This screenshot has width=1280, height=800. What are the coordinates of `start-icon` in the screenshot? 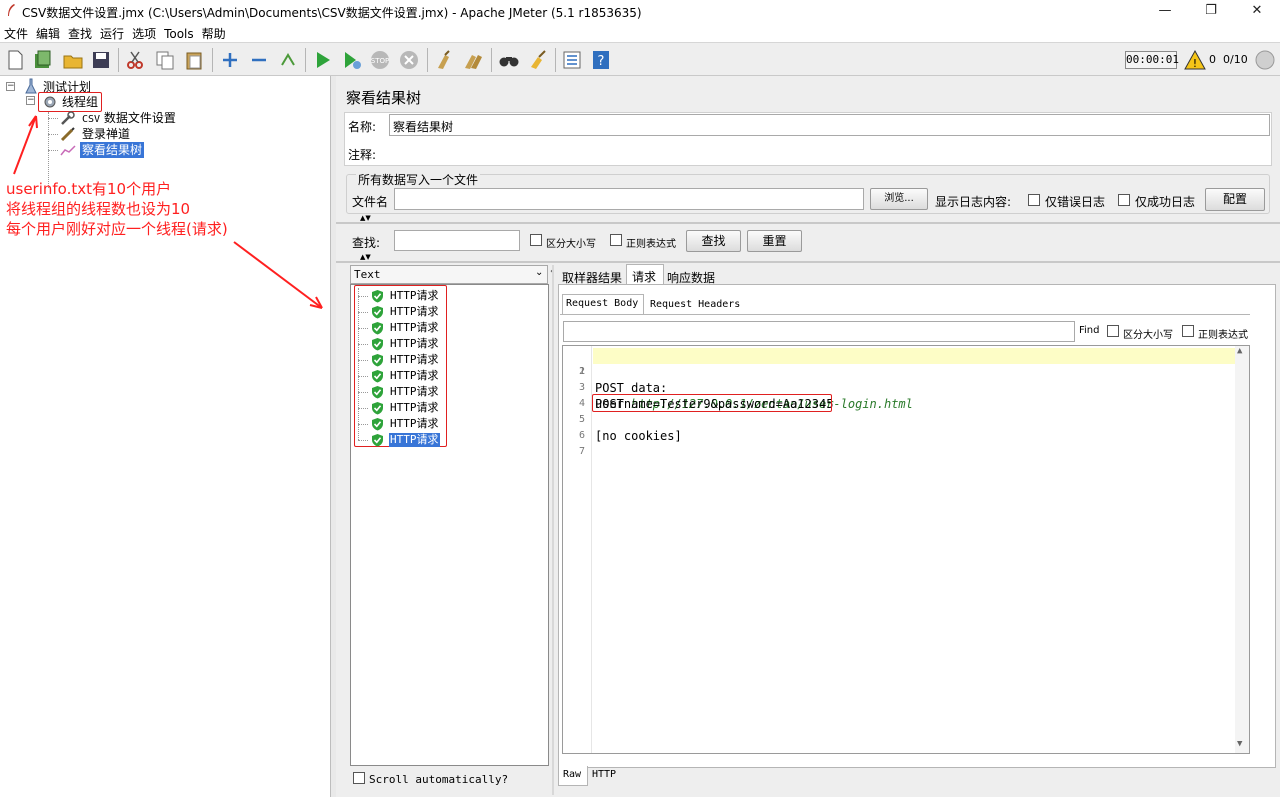 It's located at (323, 60).